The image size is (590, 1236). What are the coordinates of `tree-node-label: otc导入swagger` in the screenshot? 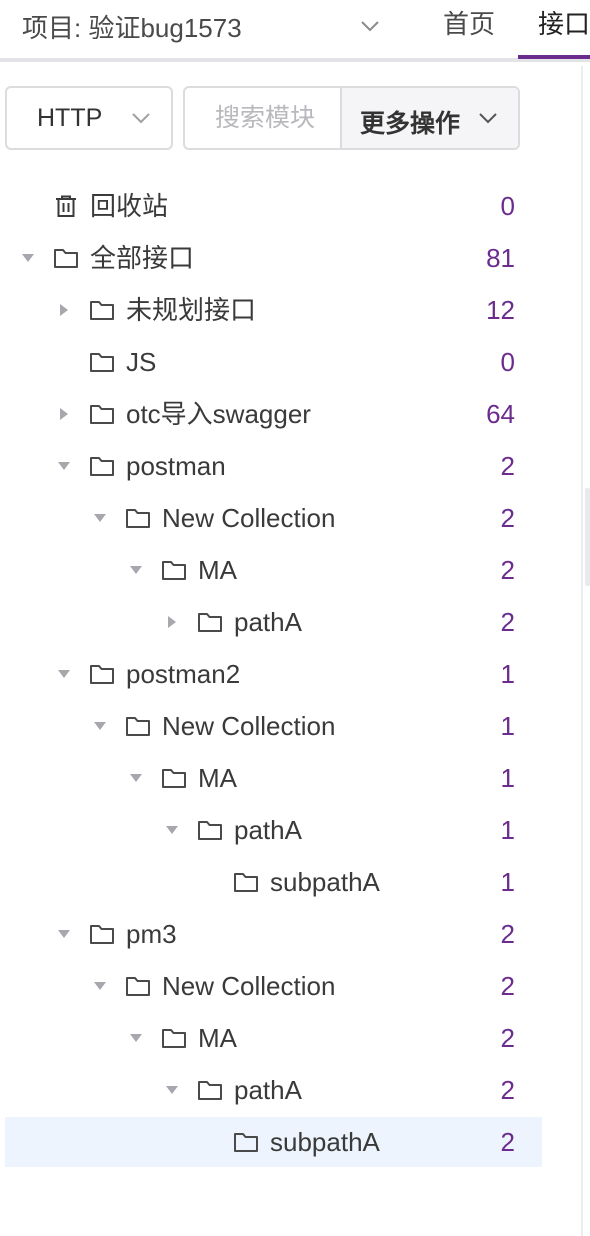 It's located at (218, 414).